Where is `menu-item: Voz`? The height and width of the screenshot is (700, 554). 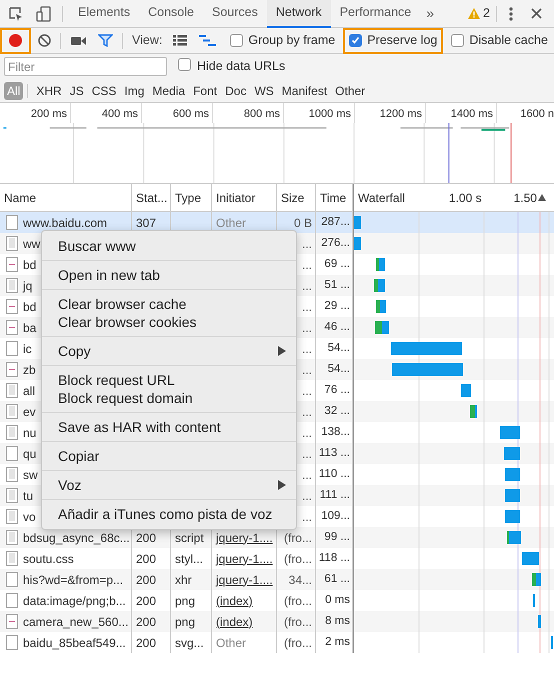 menu-item: Voz is located at coordinates (169, 485).